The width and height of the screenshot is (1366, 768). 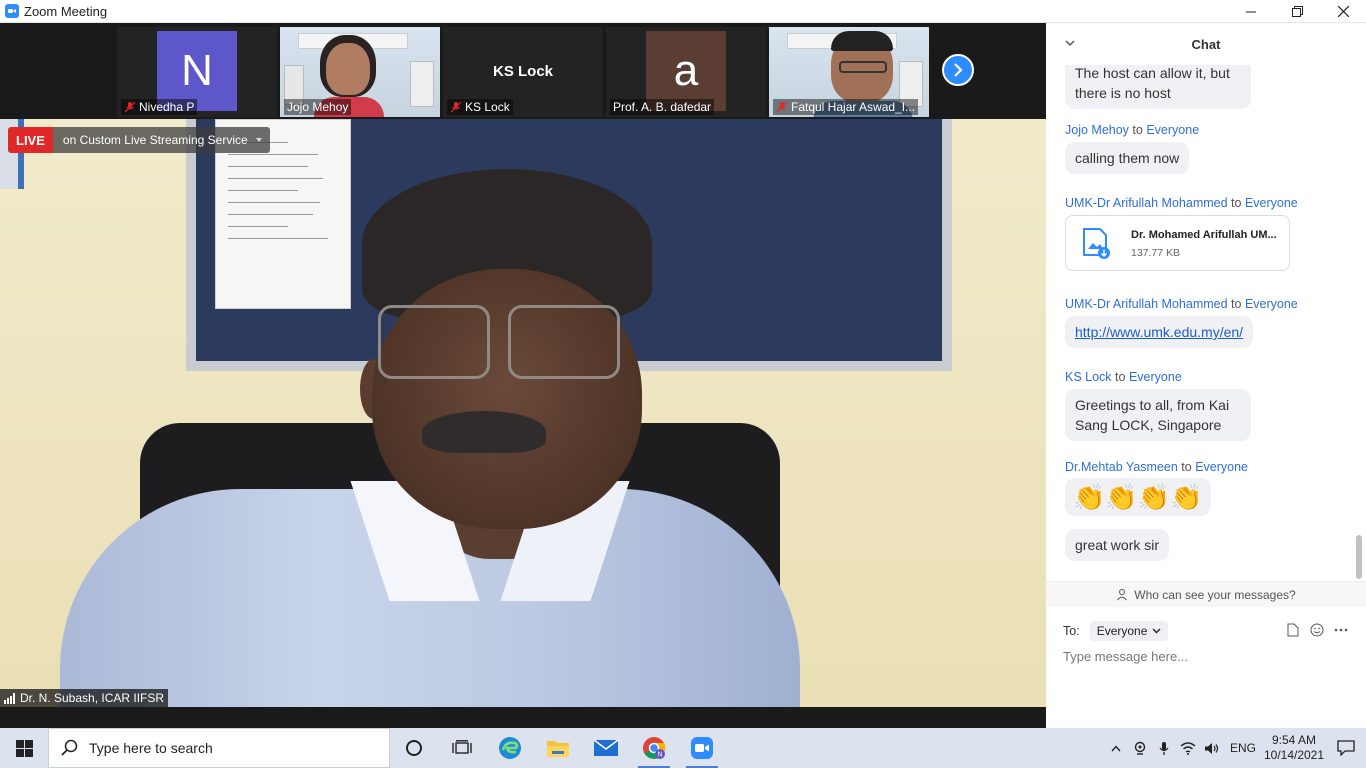 What do you see at coordinates (1359, 557) in the screenshot?
I see `chat-scrollbar-thumb` at bounding box center [1359, 557].